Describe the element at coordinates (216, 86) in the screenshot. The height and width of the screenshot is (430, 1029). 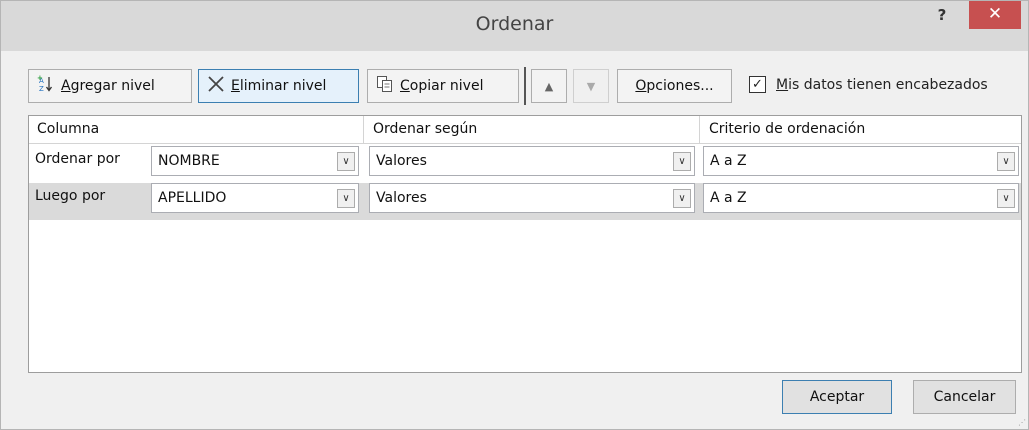
I see `delete-x-icon` at that location.